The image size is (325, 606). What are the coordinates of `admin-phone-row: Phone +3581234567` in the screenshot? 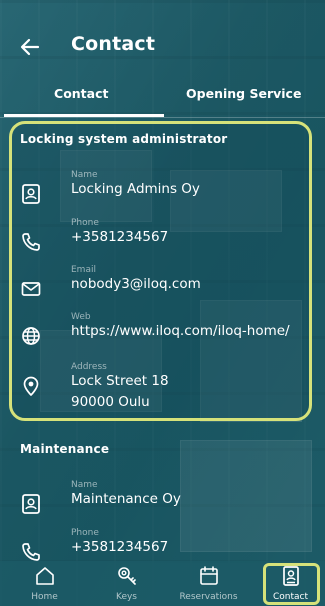 It's located at (162, 241).